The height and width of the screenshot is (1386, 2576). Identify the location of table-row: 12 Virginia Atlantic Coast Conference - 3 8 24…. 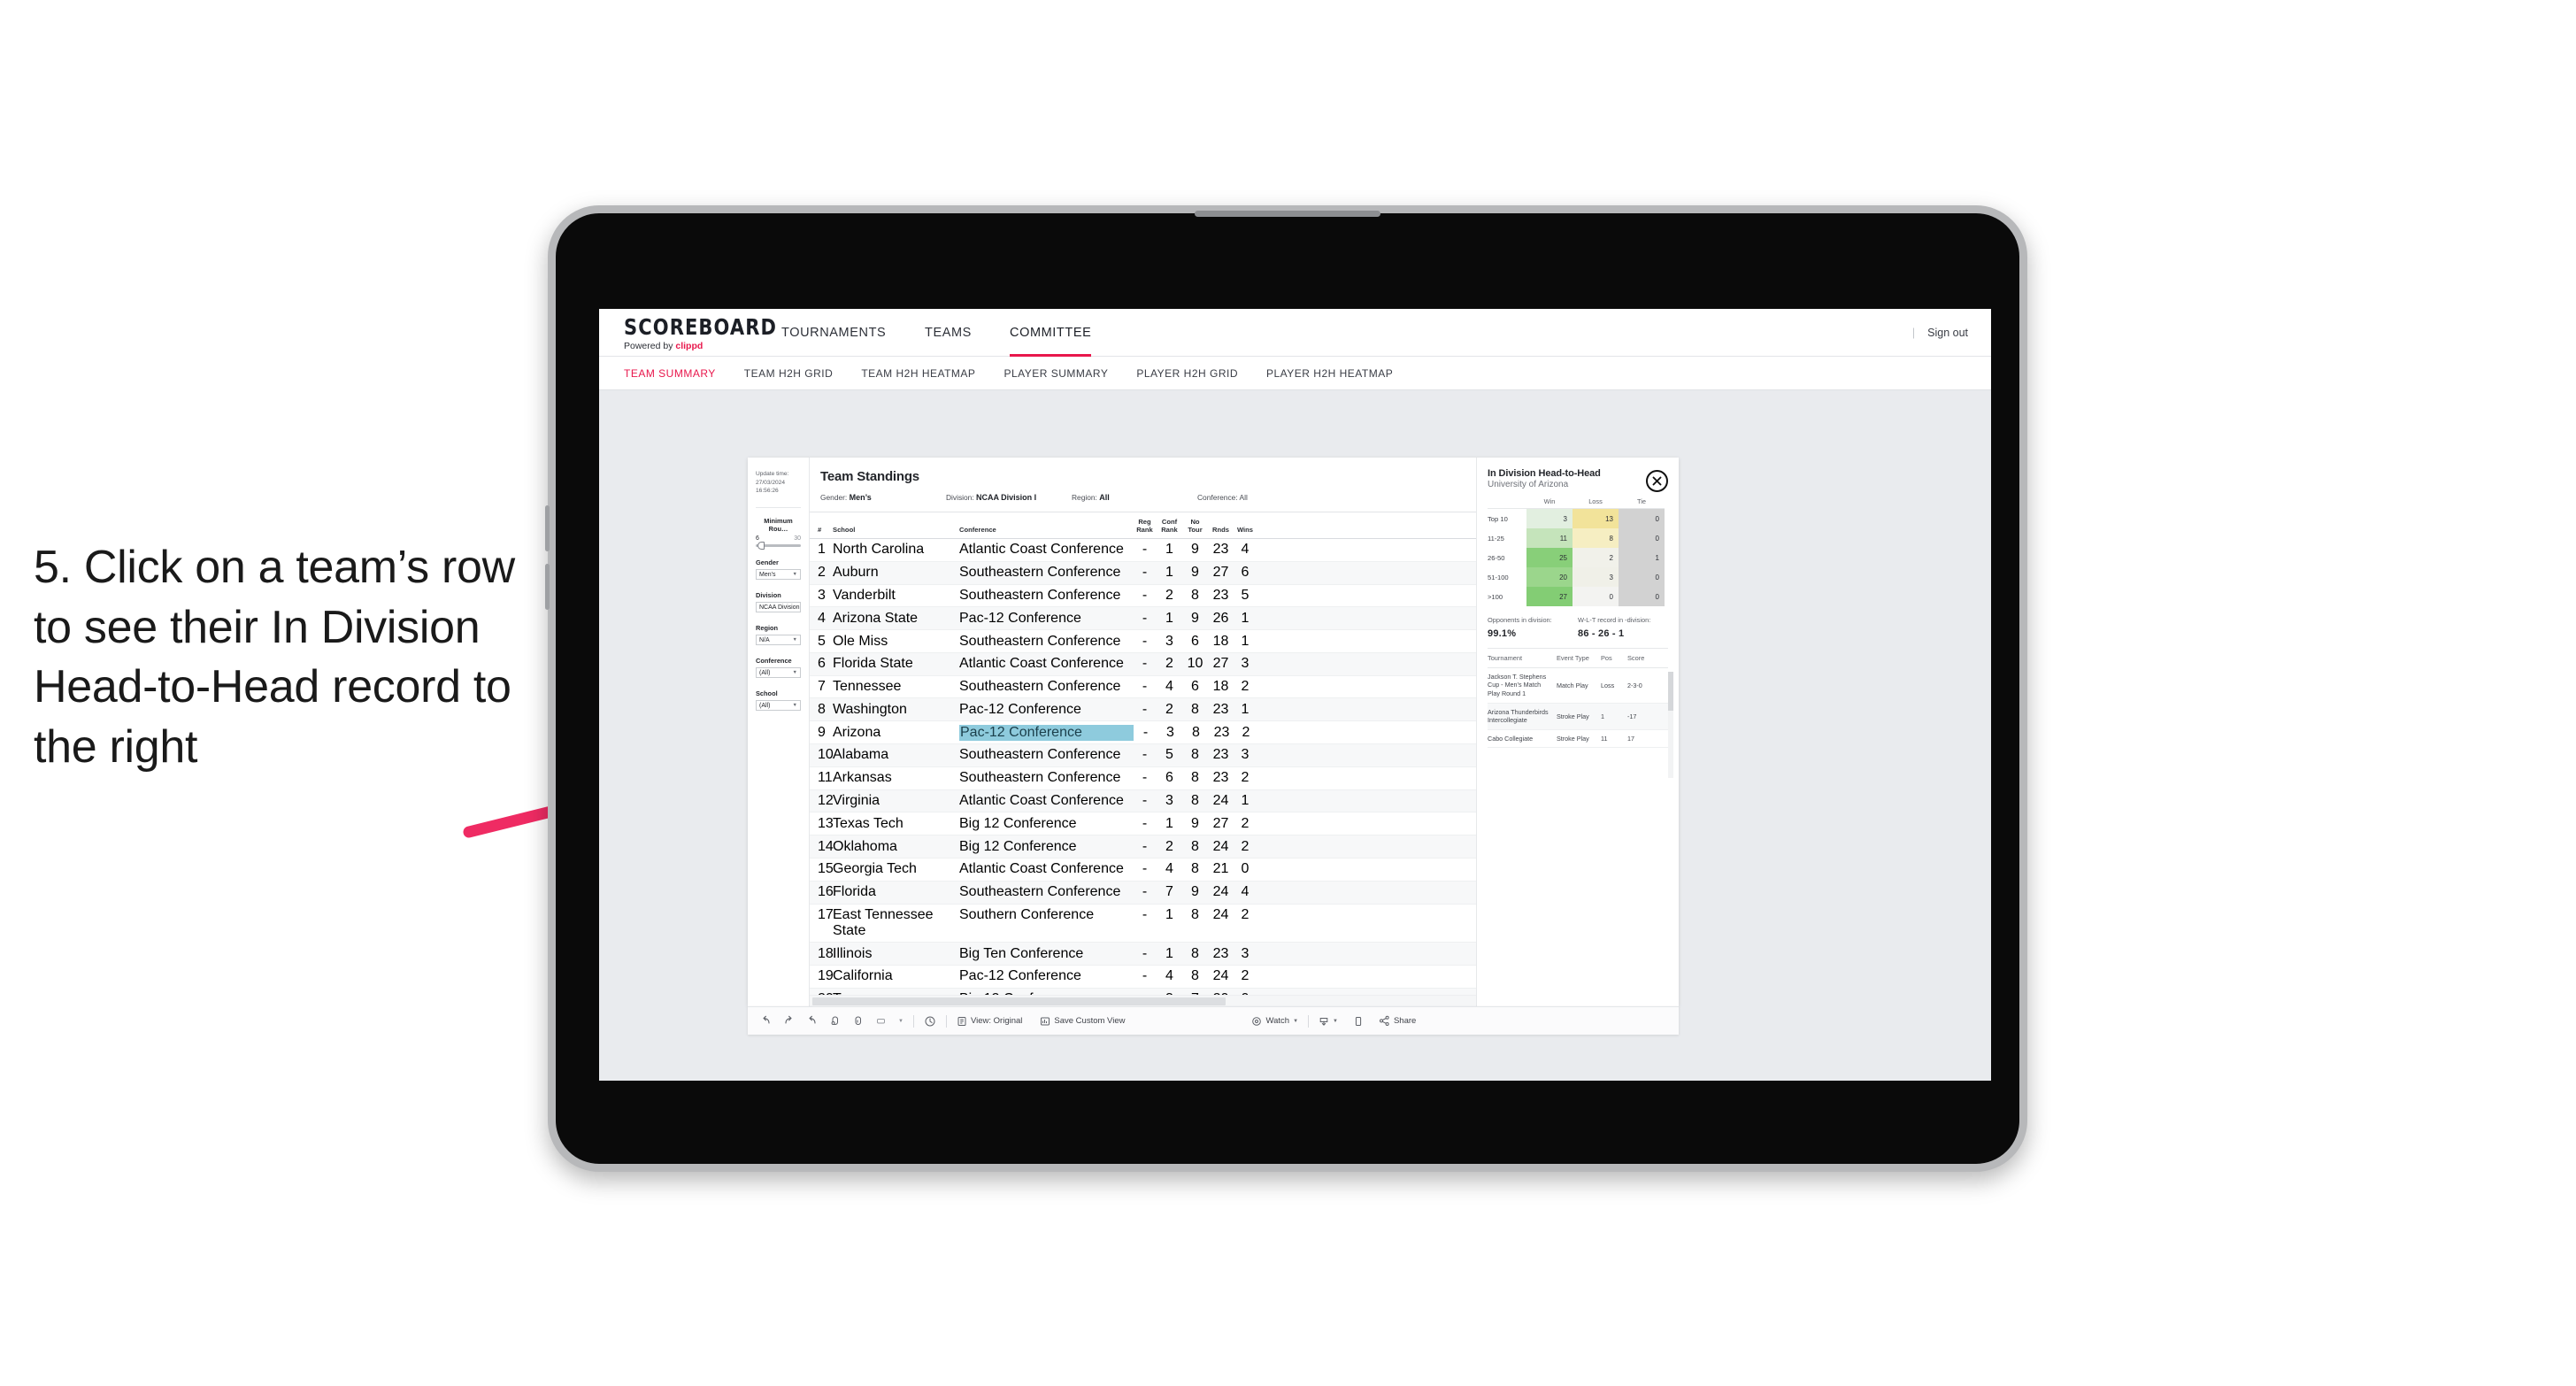
(1143, 801).